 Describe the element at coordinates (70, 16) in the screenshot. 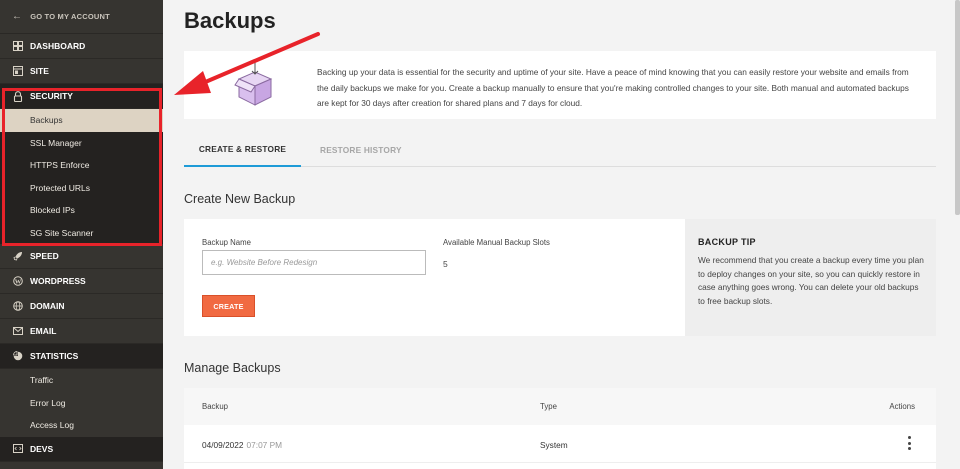

I see `go-to-my-account-label: GO TO MY ACCOUNT` at that location.